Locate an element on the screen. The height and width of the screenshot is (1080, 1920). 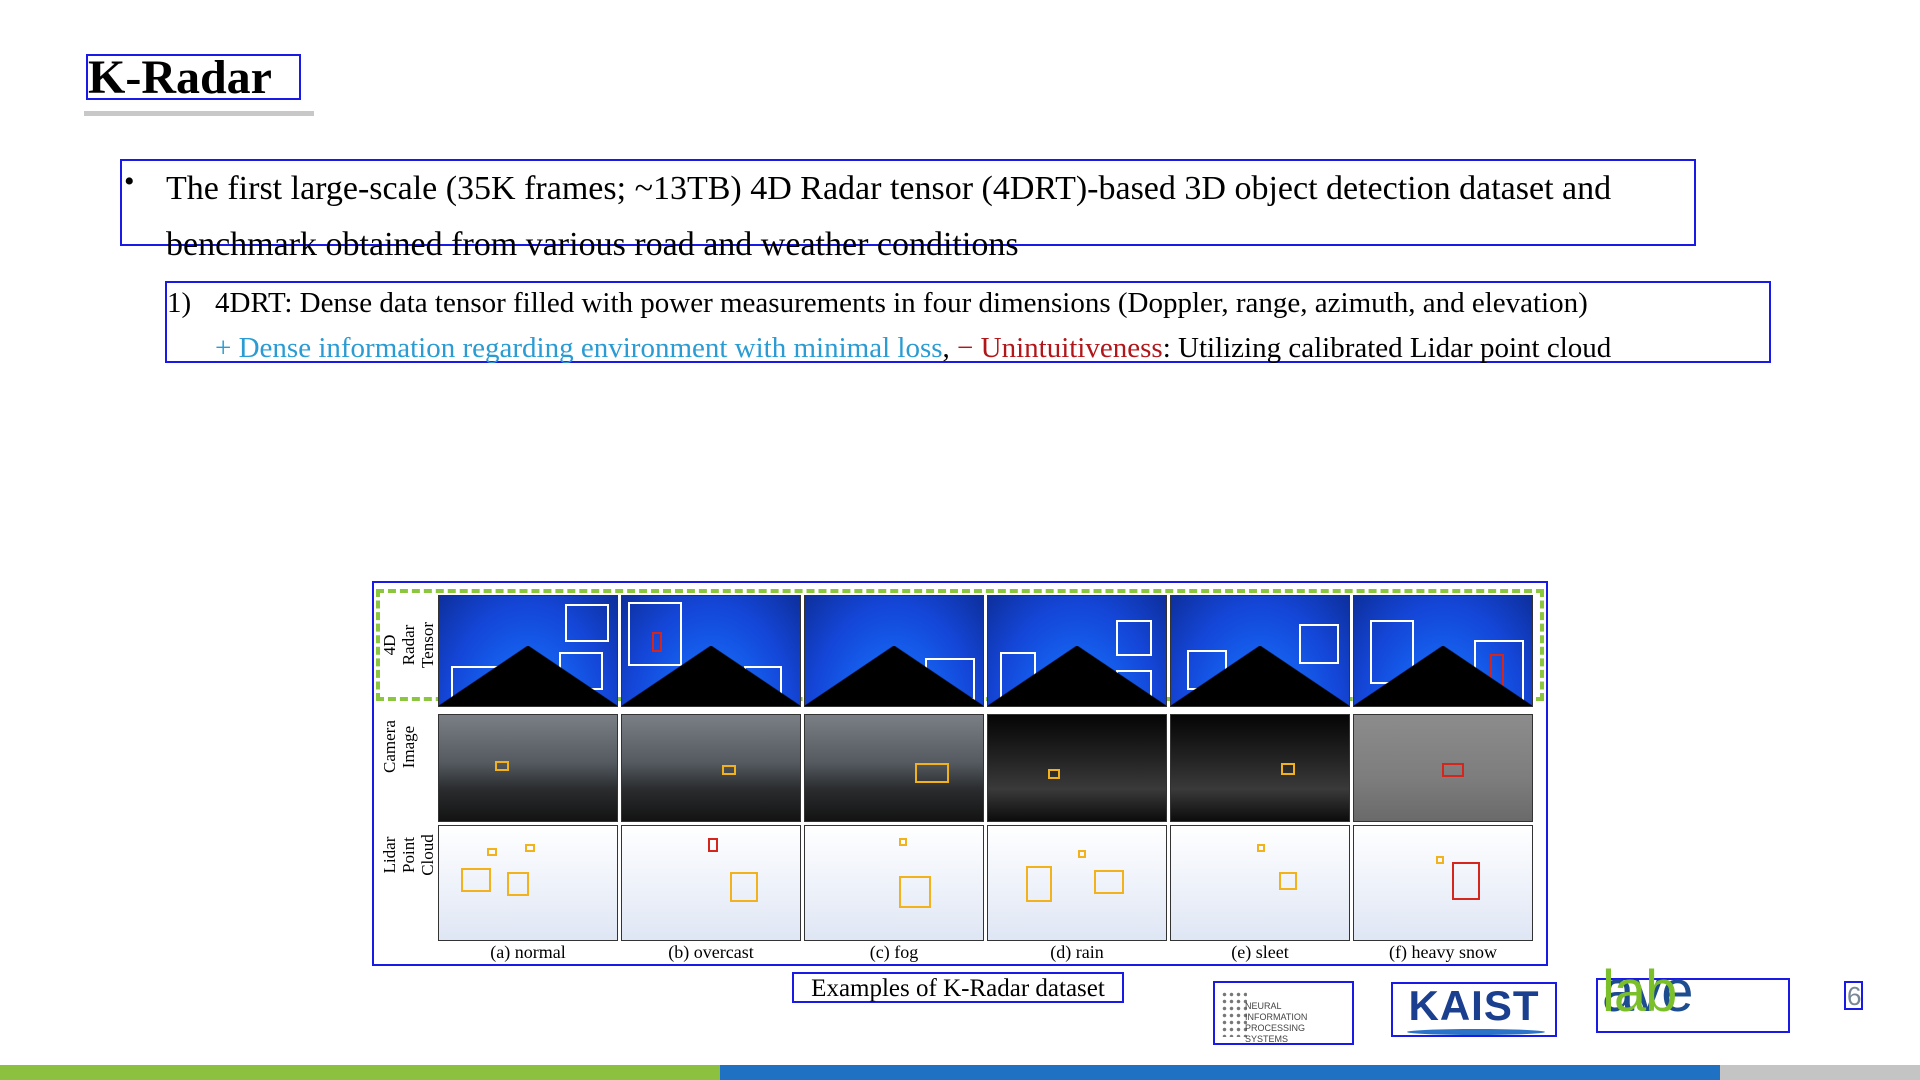
condition-label-rain: (d) rain is located at coordinates (1077, 952).